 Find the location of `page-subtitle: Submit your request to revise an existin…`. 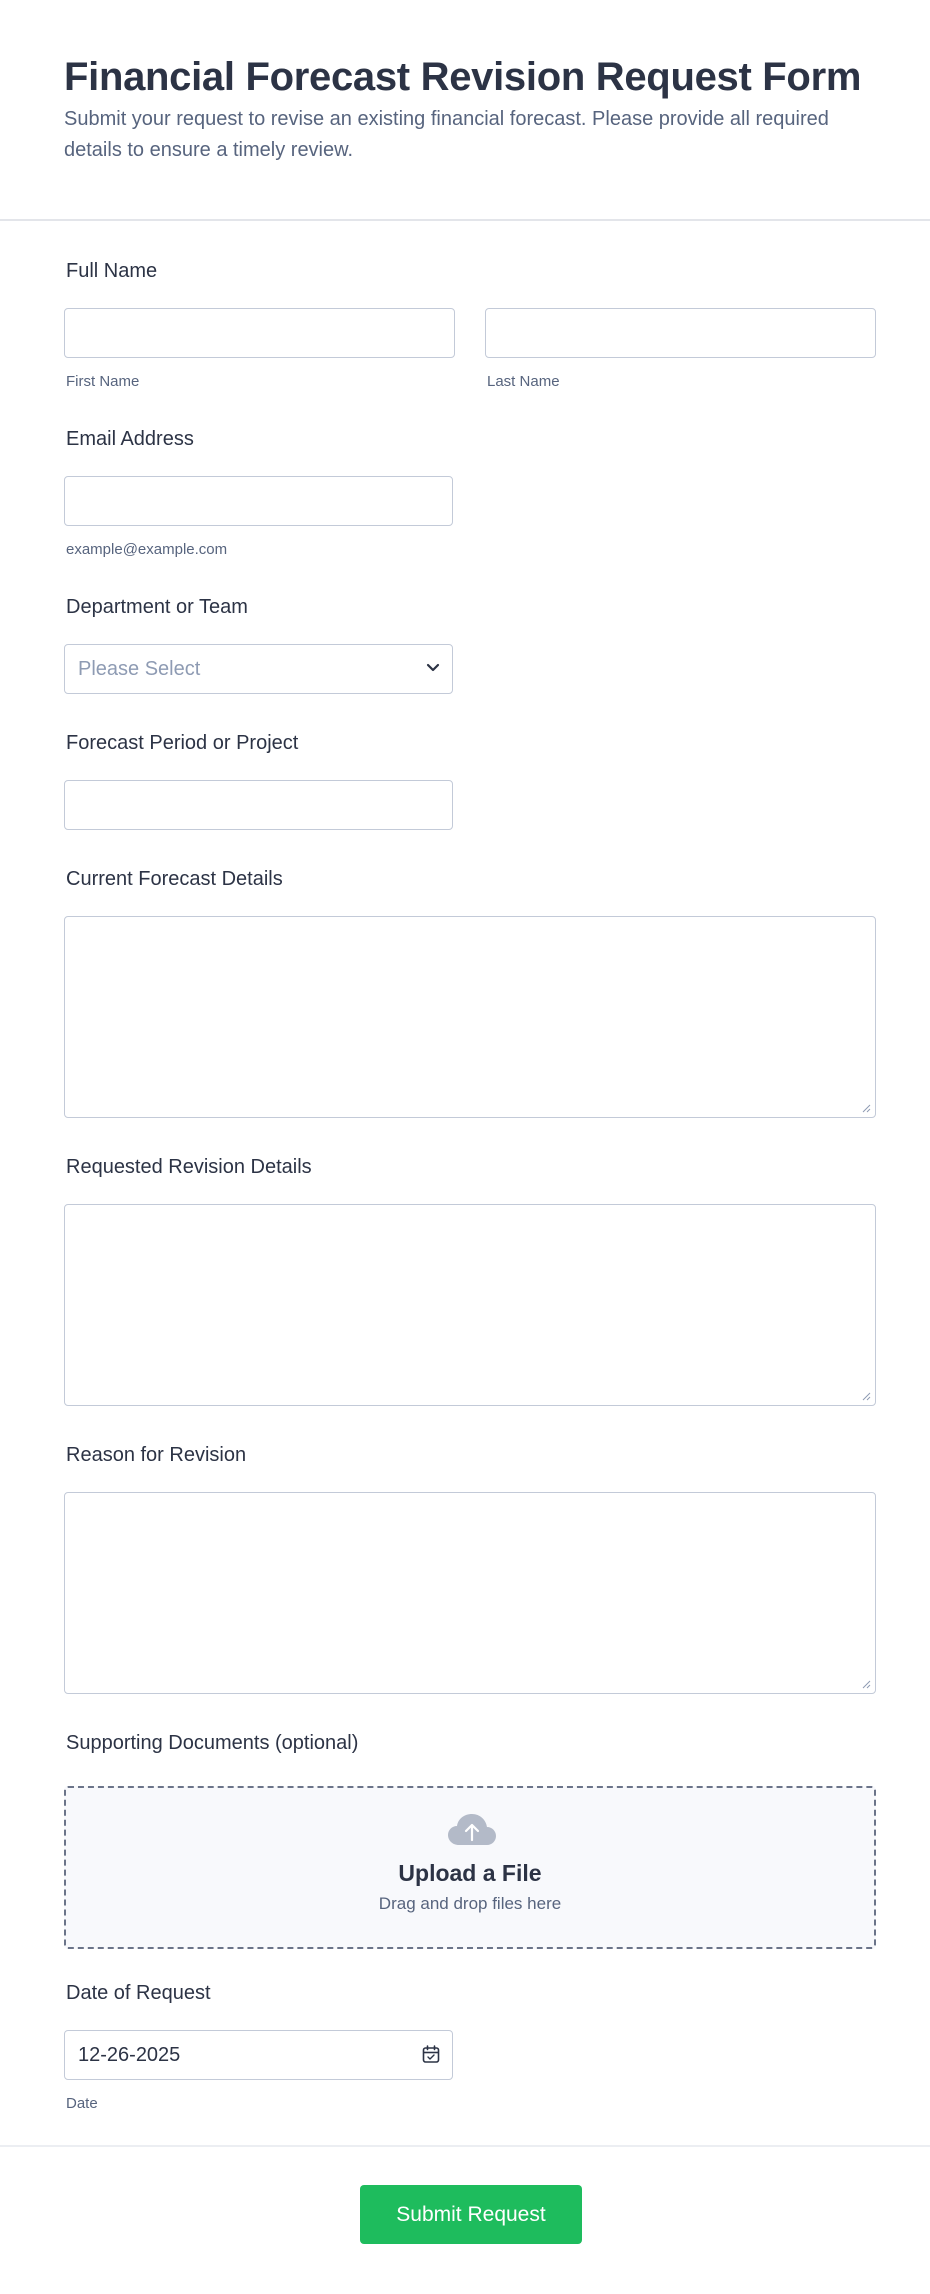

page-subtitle: Submit your request to revise an existin… is located at coordinates (446, 134).